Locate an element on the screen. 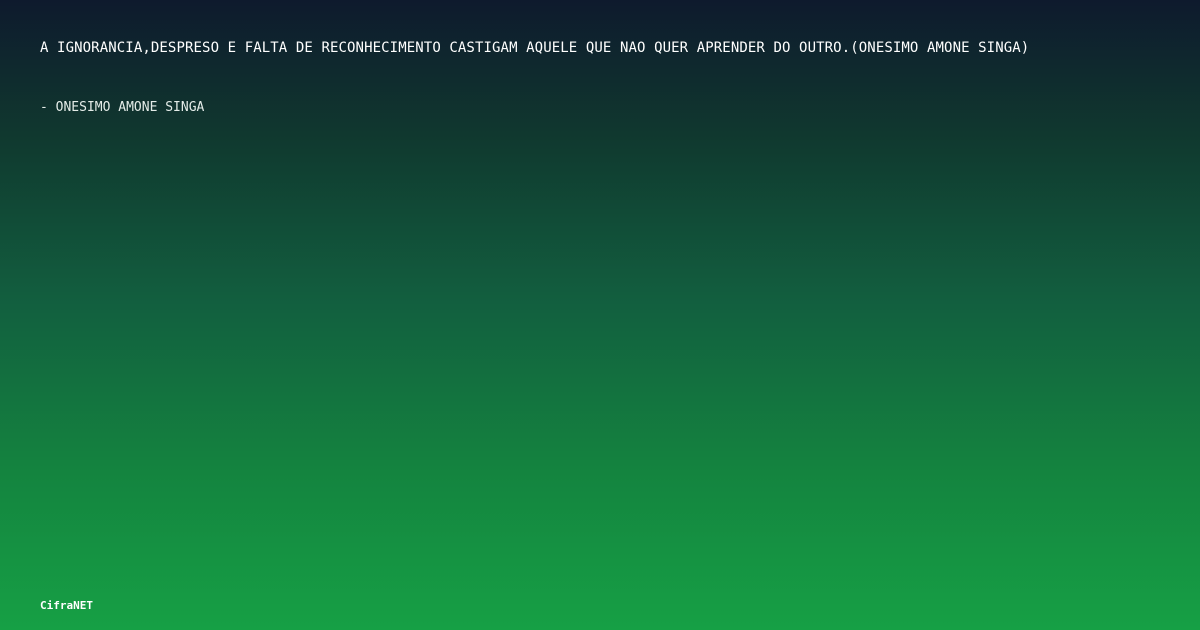 This screenshot has width=1200, height=630. quote-author: - ONESIMO AMONE SINGA is located at coordinates (122, 107).